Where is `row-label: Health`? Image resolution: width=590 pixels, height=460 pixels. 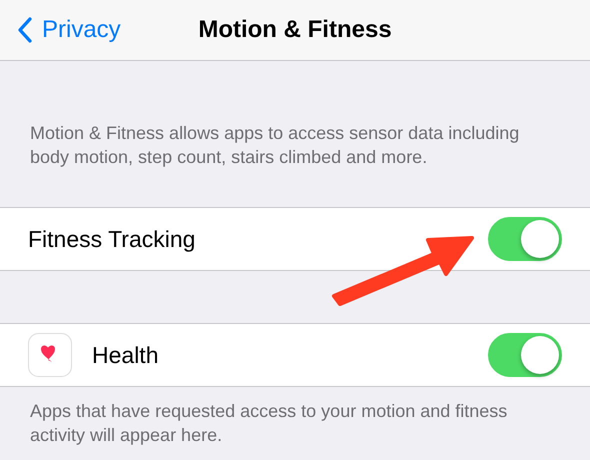
row-label: Health is located at coordinates (126, 355).